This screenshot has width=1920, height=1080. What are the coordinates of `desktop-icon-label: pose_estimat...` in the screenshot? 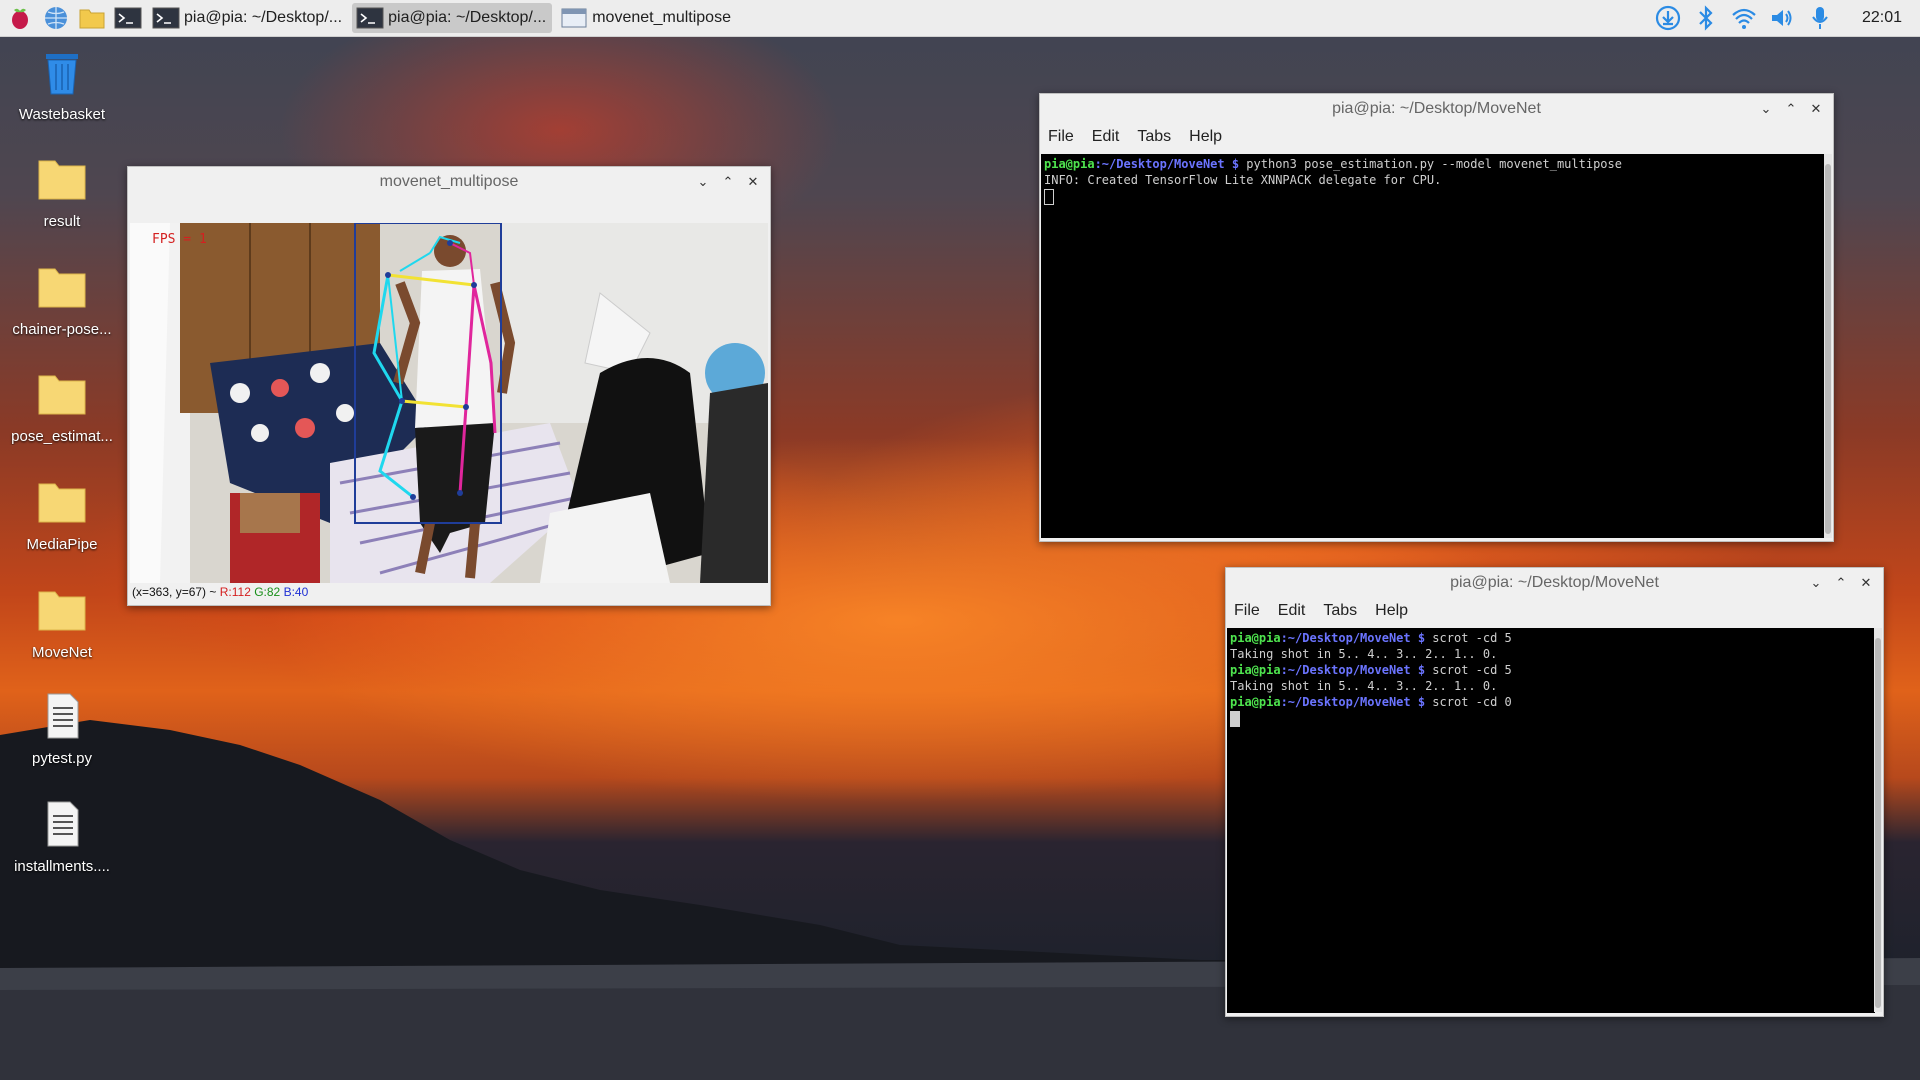 It's located at (62, 436).